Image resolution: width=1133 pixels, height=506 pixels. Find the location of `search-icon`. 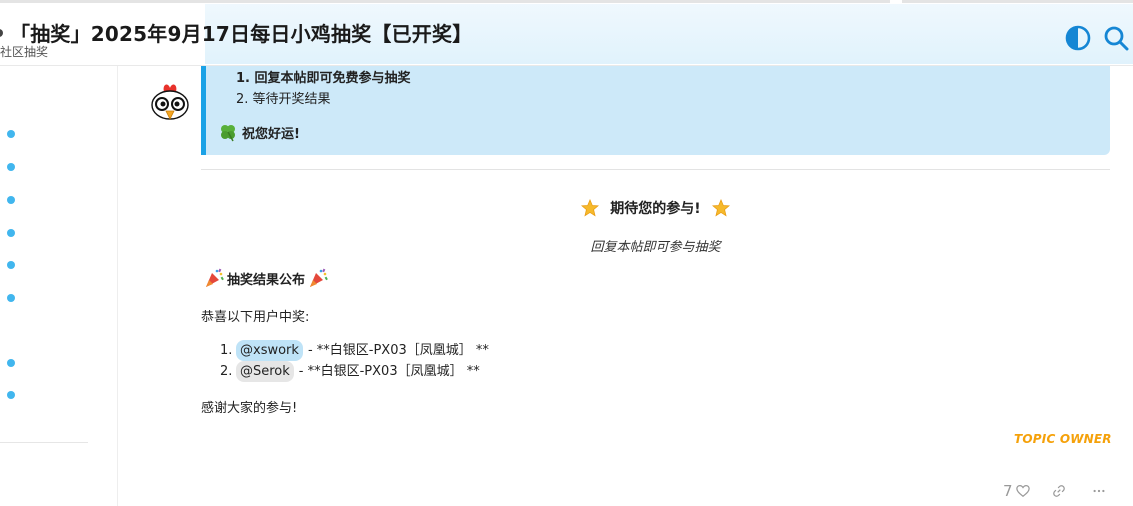

search-icon is located at coordinates (1116, 38).